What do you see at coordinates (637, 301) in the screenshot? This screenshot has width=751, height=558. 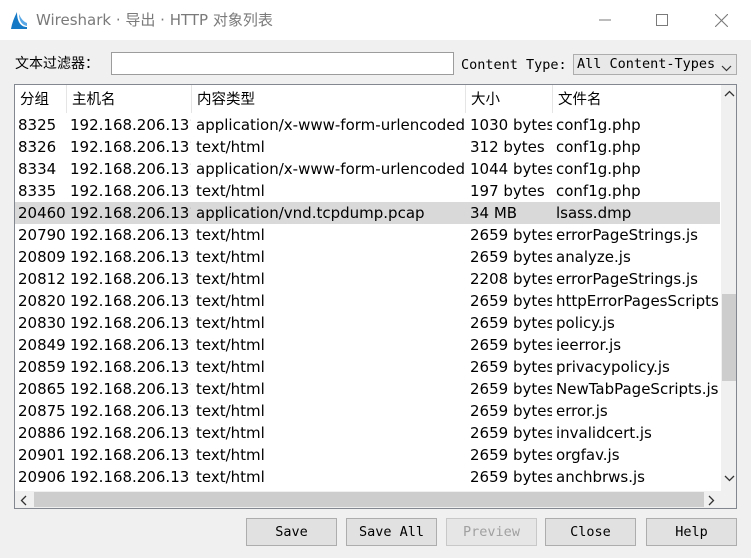 I see `cell-filename: httpErrorPagesScripts` at bounding box center [637, 301].